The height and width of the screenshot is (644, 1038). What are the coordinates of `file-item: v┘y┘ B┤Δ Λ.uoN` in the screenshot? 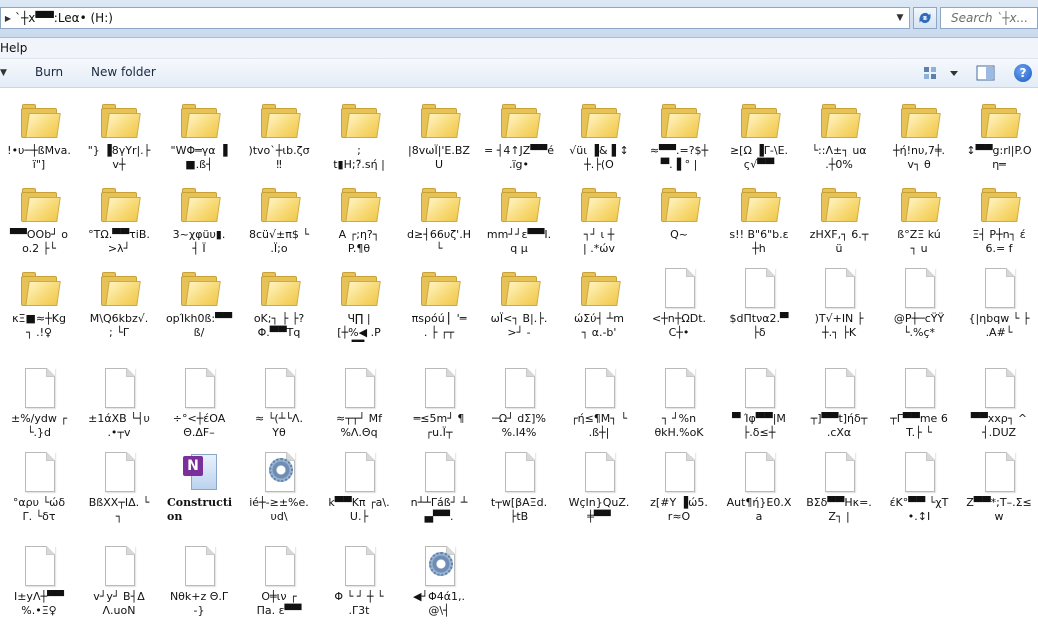 It's located at (119, 580).